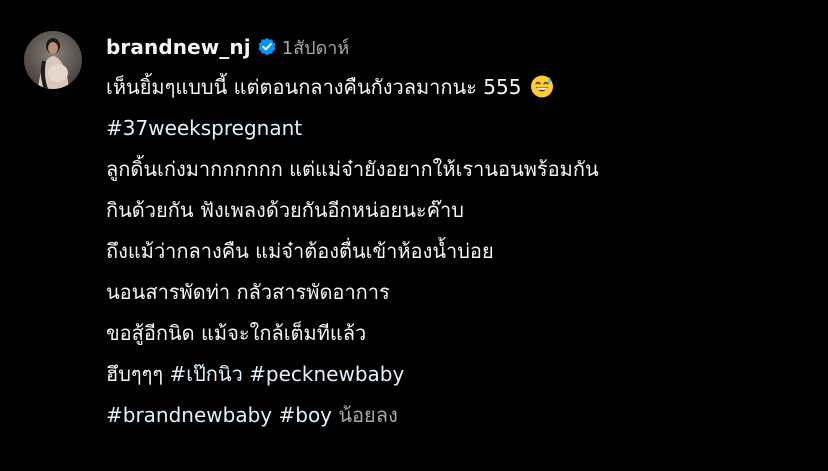 This screenshot has width=828, height=471. I want to click on hashtag-link: #boy, so click(305, 415).